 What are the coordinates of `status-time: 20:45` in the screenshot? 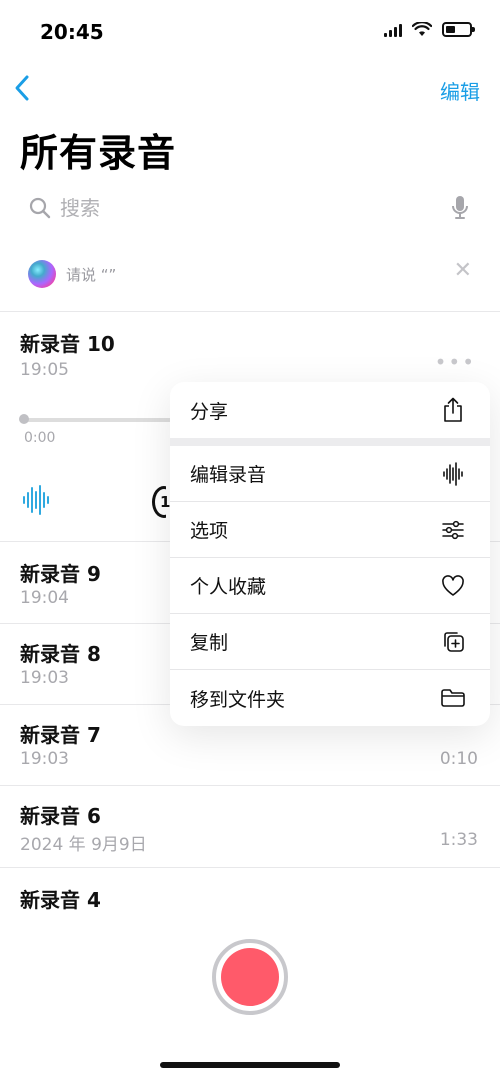 It's located at (72, 32).